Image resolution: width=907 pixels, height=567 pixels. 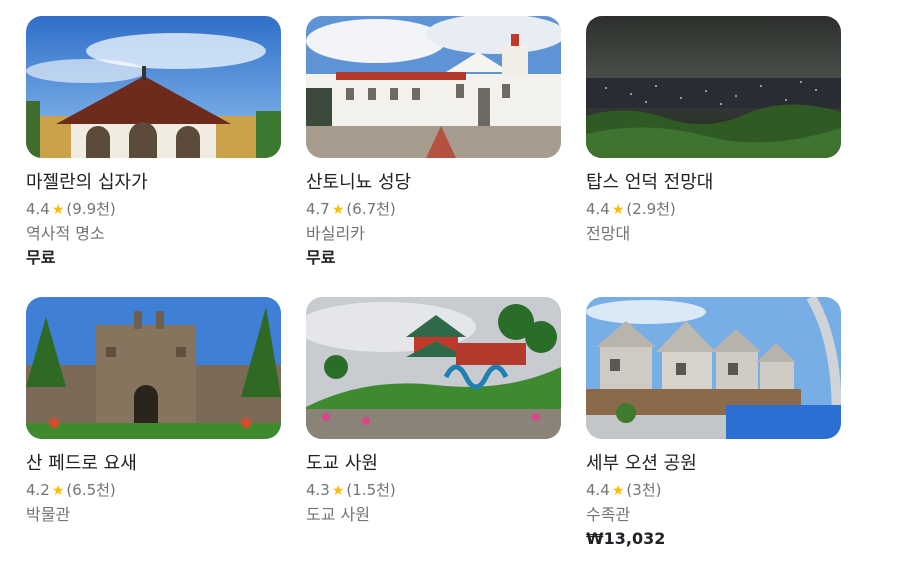 I want to click on place-title: 탑스 언덕 전망대, so click(x=714, y=183).